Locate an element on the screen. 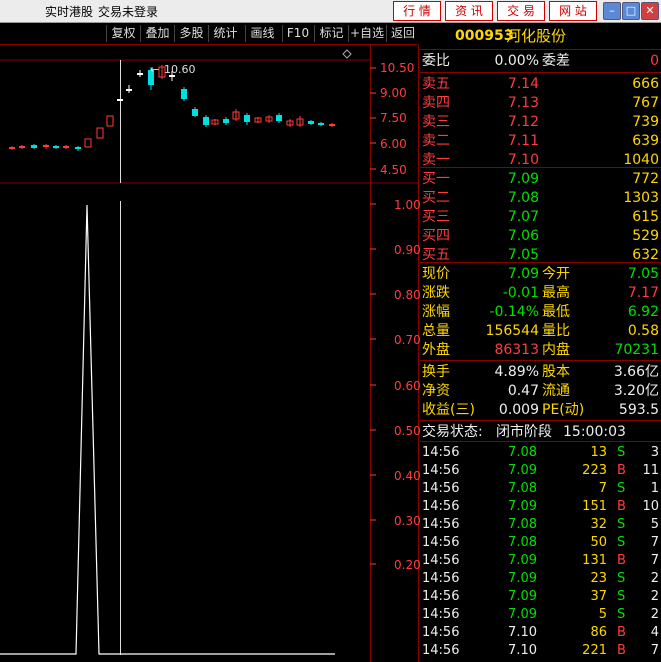  tick-volume: 223 is located at coordinates (594, 470).